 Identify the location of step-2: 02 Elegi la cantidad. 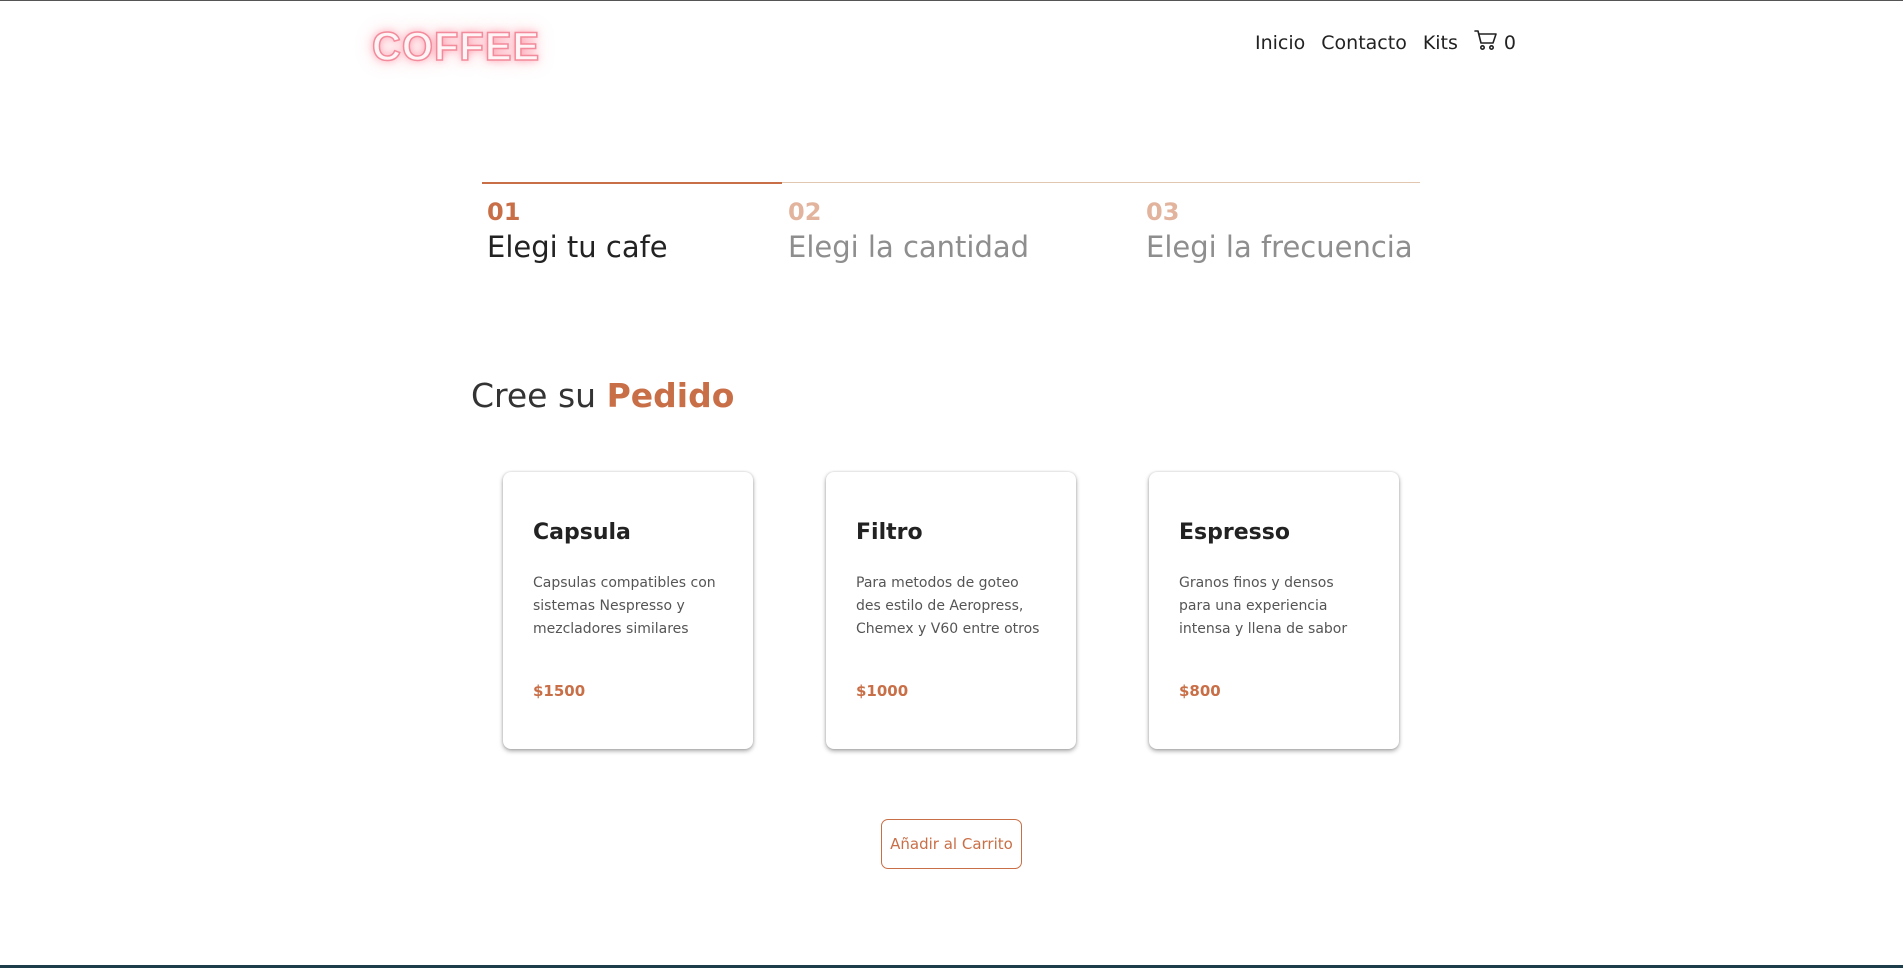
(908, 232).